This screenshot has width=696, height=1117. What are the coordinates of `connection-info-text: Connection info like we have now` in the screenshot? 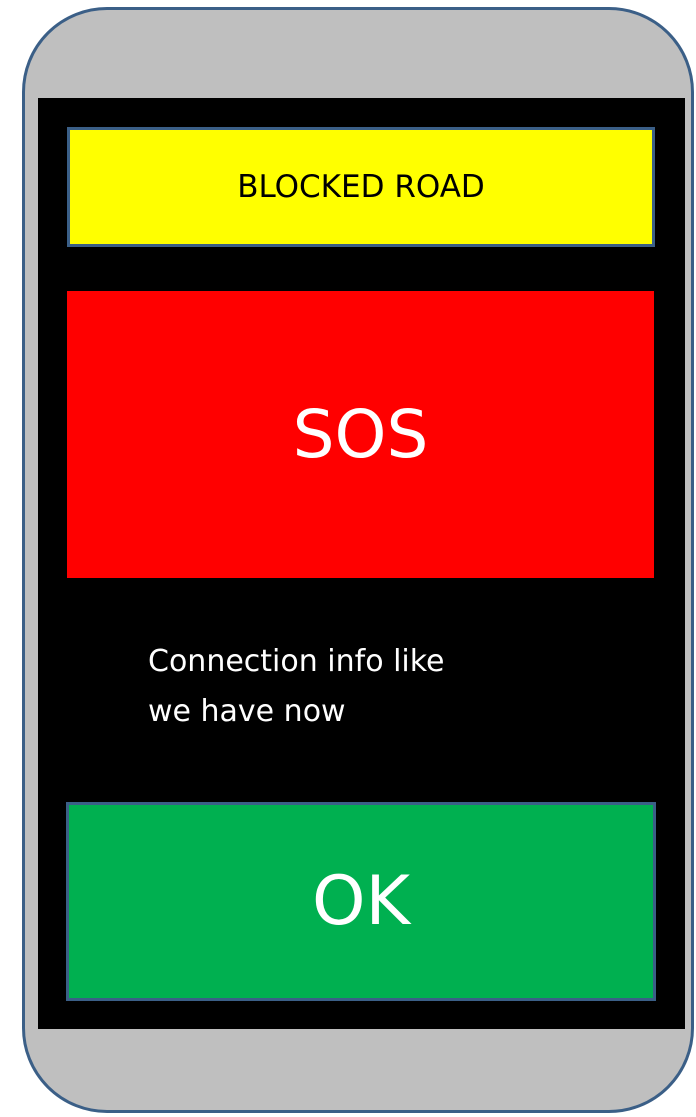 It's located at (296, 686).